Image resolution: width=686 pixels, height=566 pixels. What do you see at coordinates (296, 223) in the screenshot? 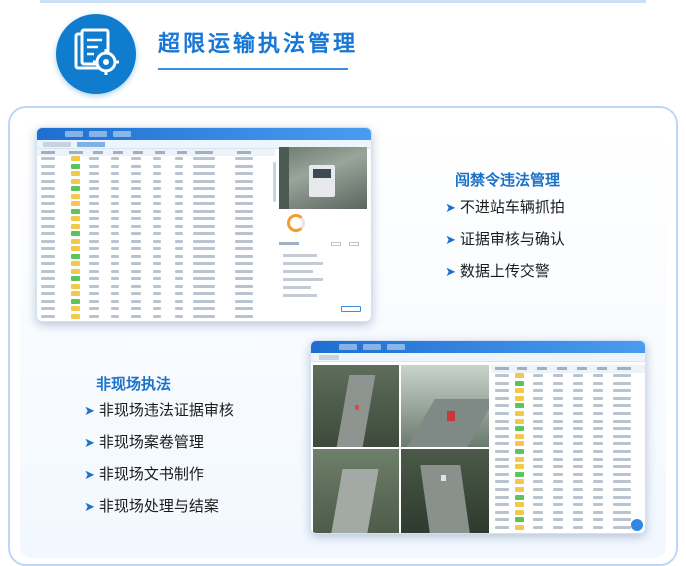
I see `progress-ring` at bounding box center [296, 223].